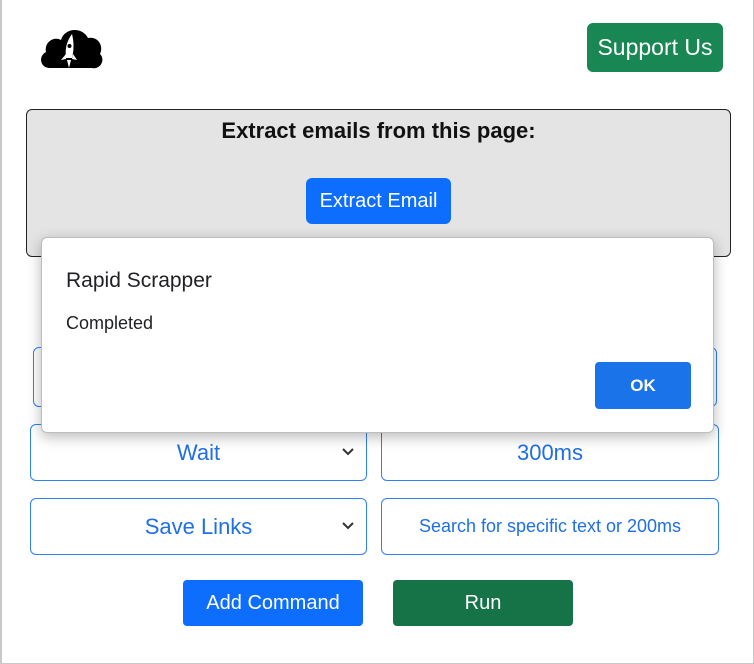 The height and width of the screenshot is (664, 754). I want to click on command-value-text: 300ms, so click(550, 452).